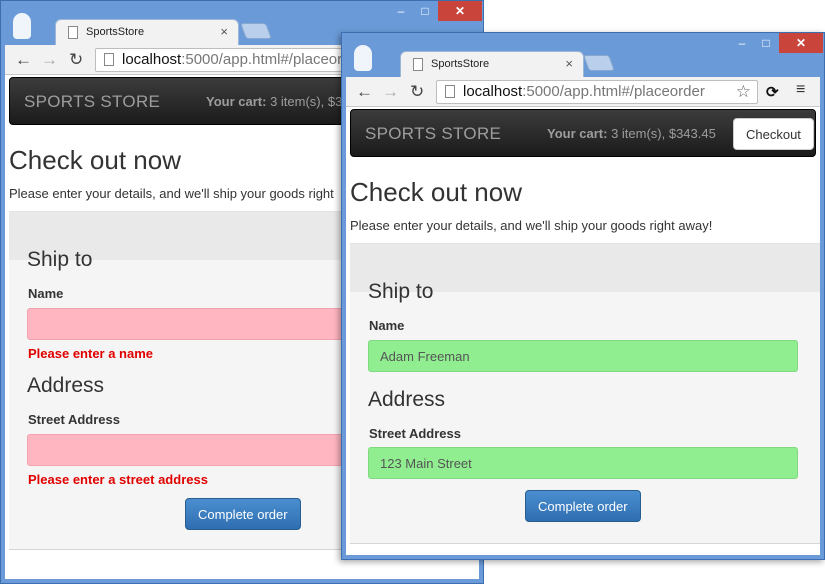  I want to click on cart-details: 3 item(s), $343.45, so click(663, 133).